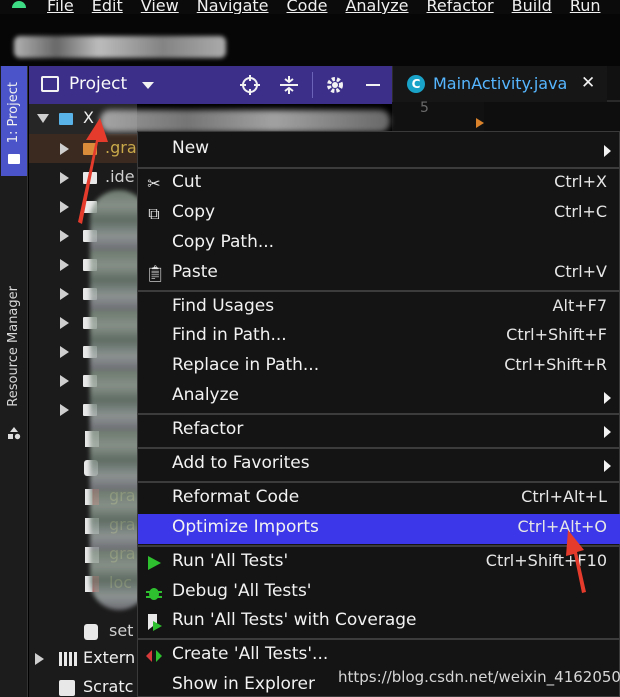 The image size is (620, 697). Describe the element at coordinates (210, 85) in the screenshot. I see `project-panel-header: Project` at that location.